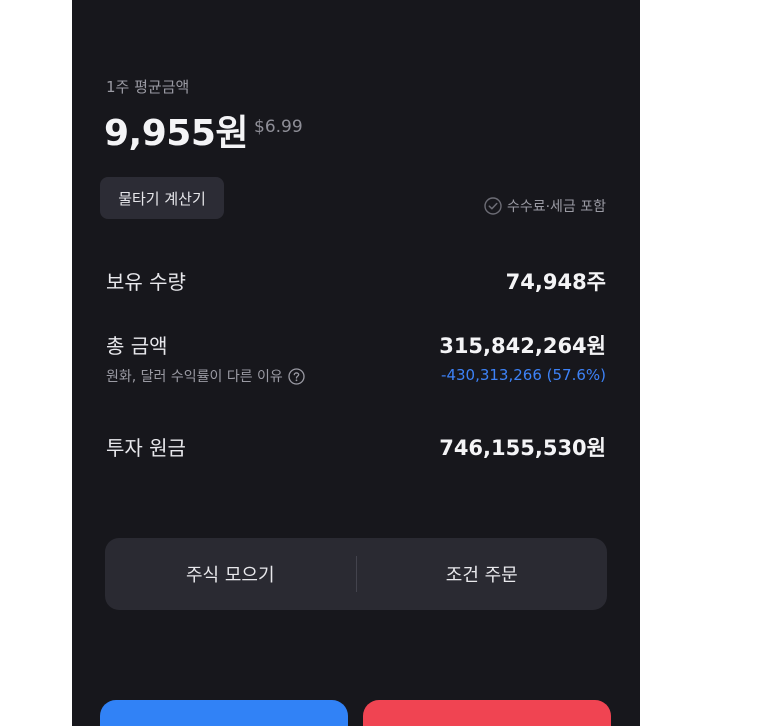  Describe the element at coordinates (137, 346) in the screenshot. I see `total-amount-label: 총 금액` at that location.